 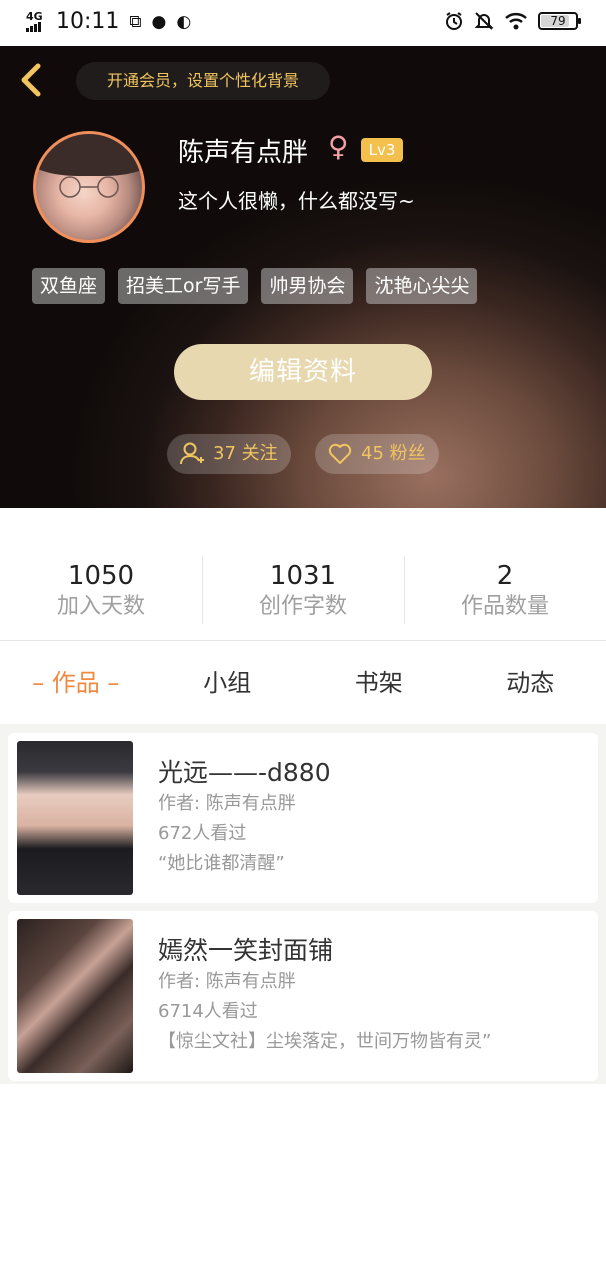 I want to click on fans-label: 45 粉丝, so click(x=393, y=453).